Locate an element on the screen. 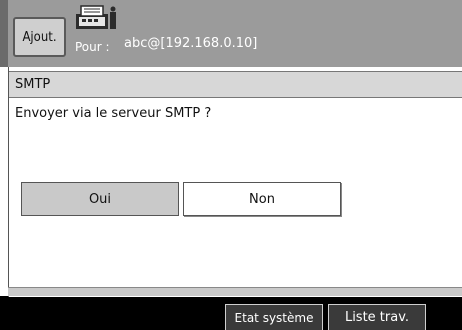 The width and height of the screenshot is (462, 330). no-button-label: Non is located at coordinates (262, 199).